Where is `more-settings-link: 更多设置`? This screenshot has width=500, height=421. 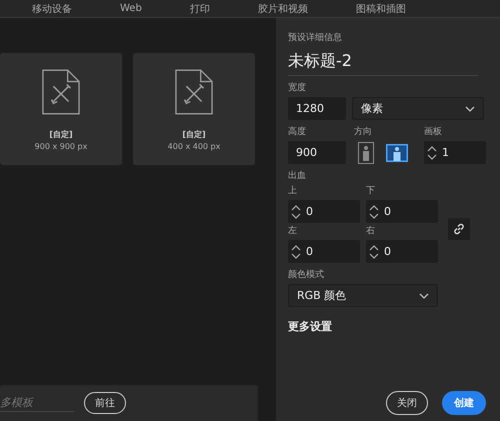 more-settings-link: 更多设置 is located at coordinates (310, 326).